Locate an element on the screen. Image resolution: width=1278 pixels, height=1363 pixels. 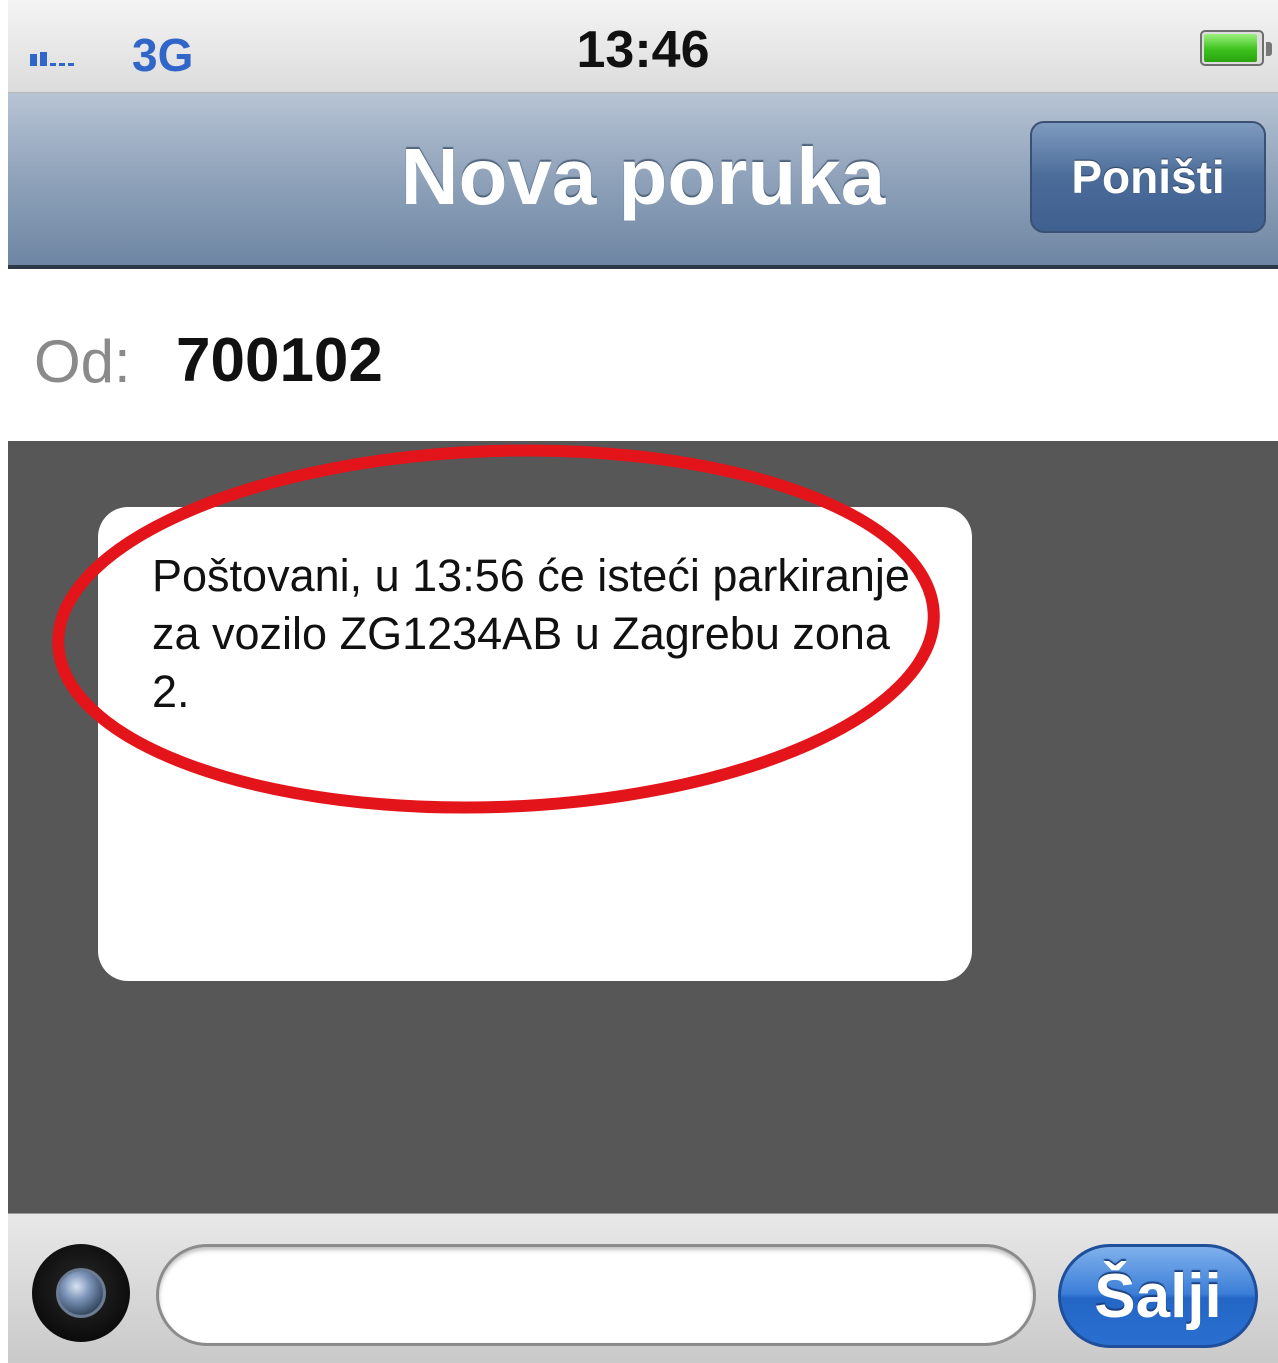
send-button: Šalji is located at coordinates (1158, 1296).